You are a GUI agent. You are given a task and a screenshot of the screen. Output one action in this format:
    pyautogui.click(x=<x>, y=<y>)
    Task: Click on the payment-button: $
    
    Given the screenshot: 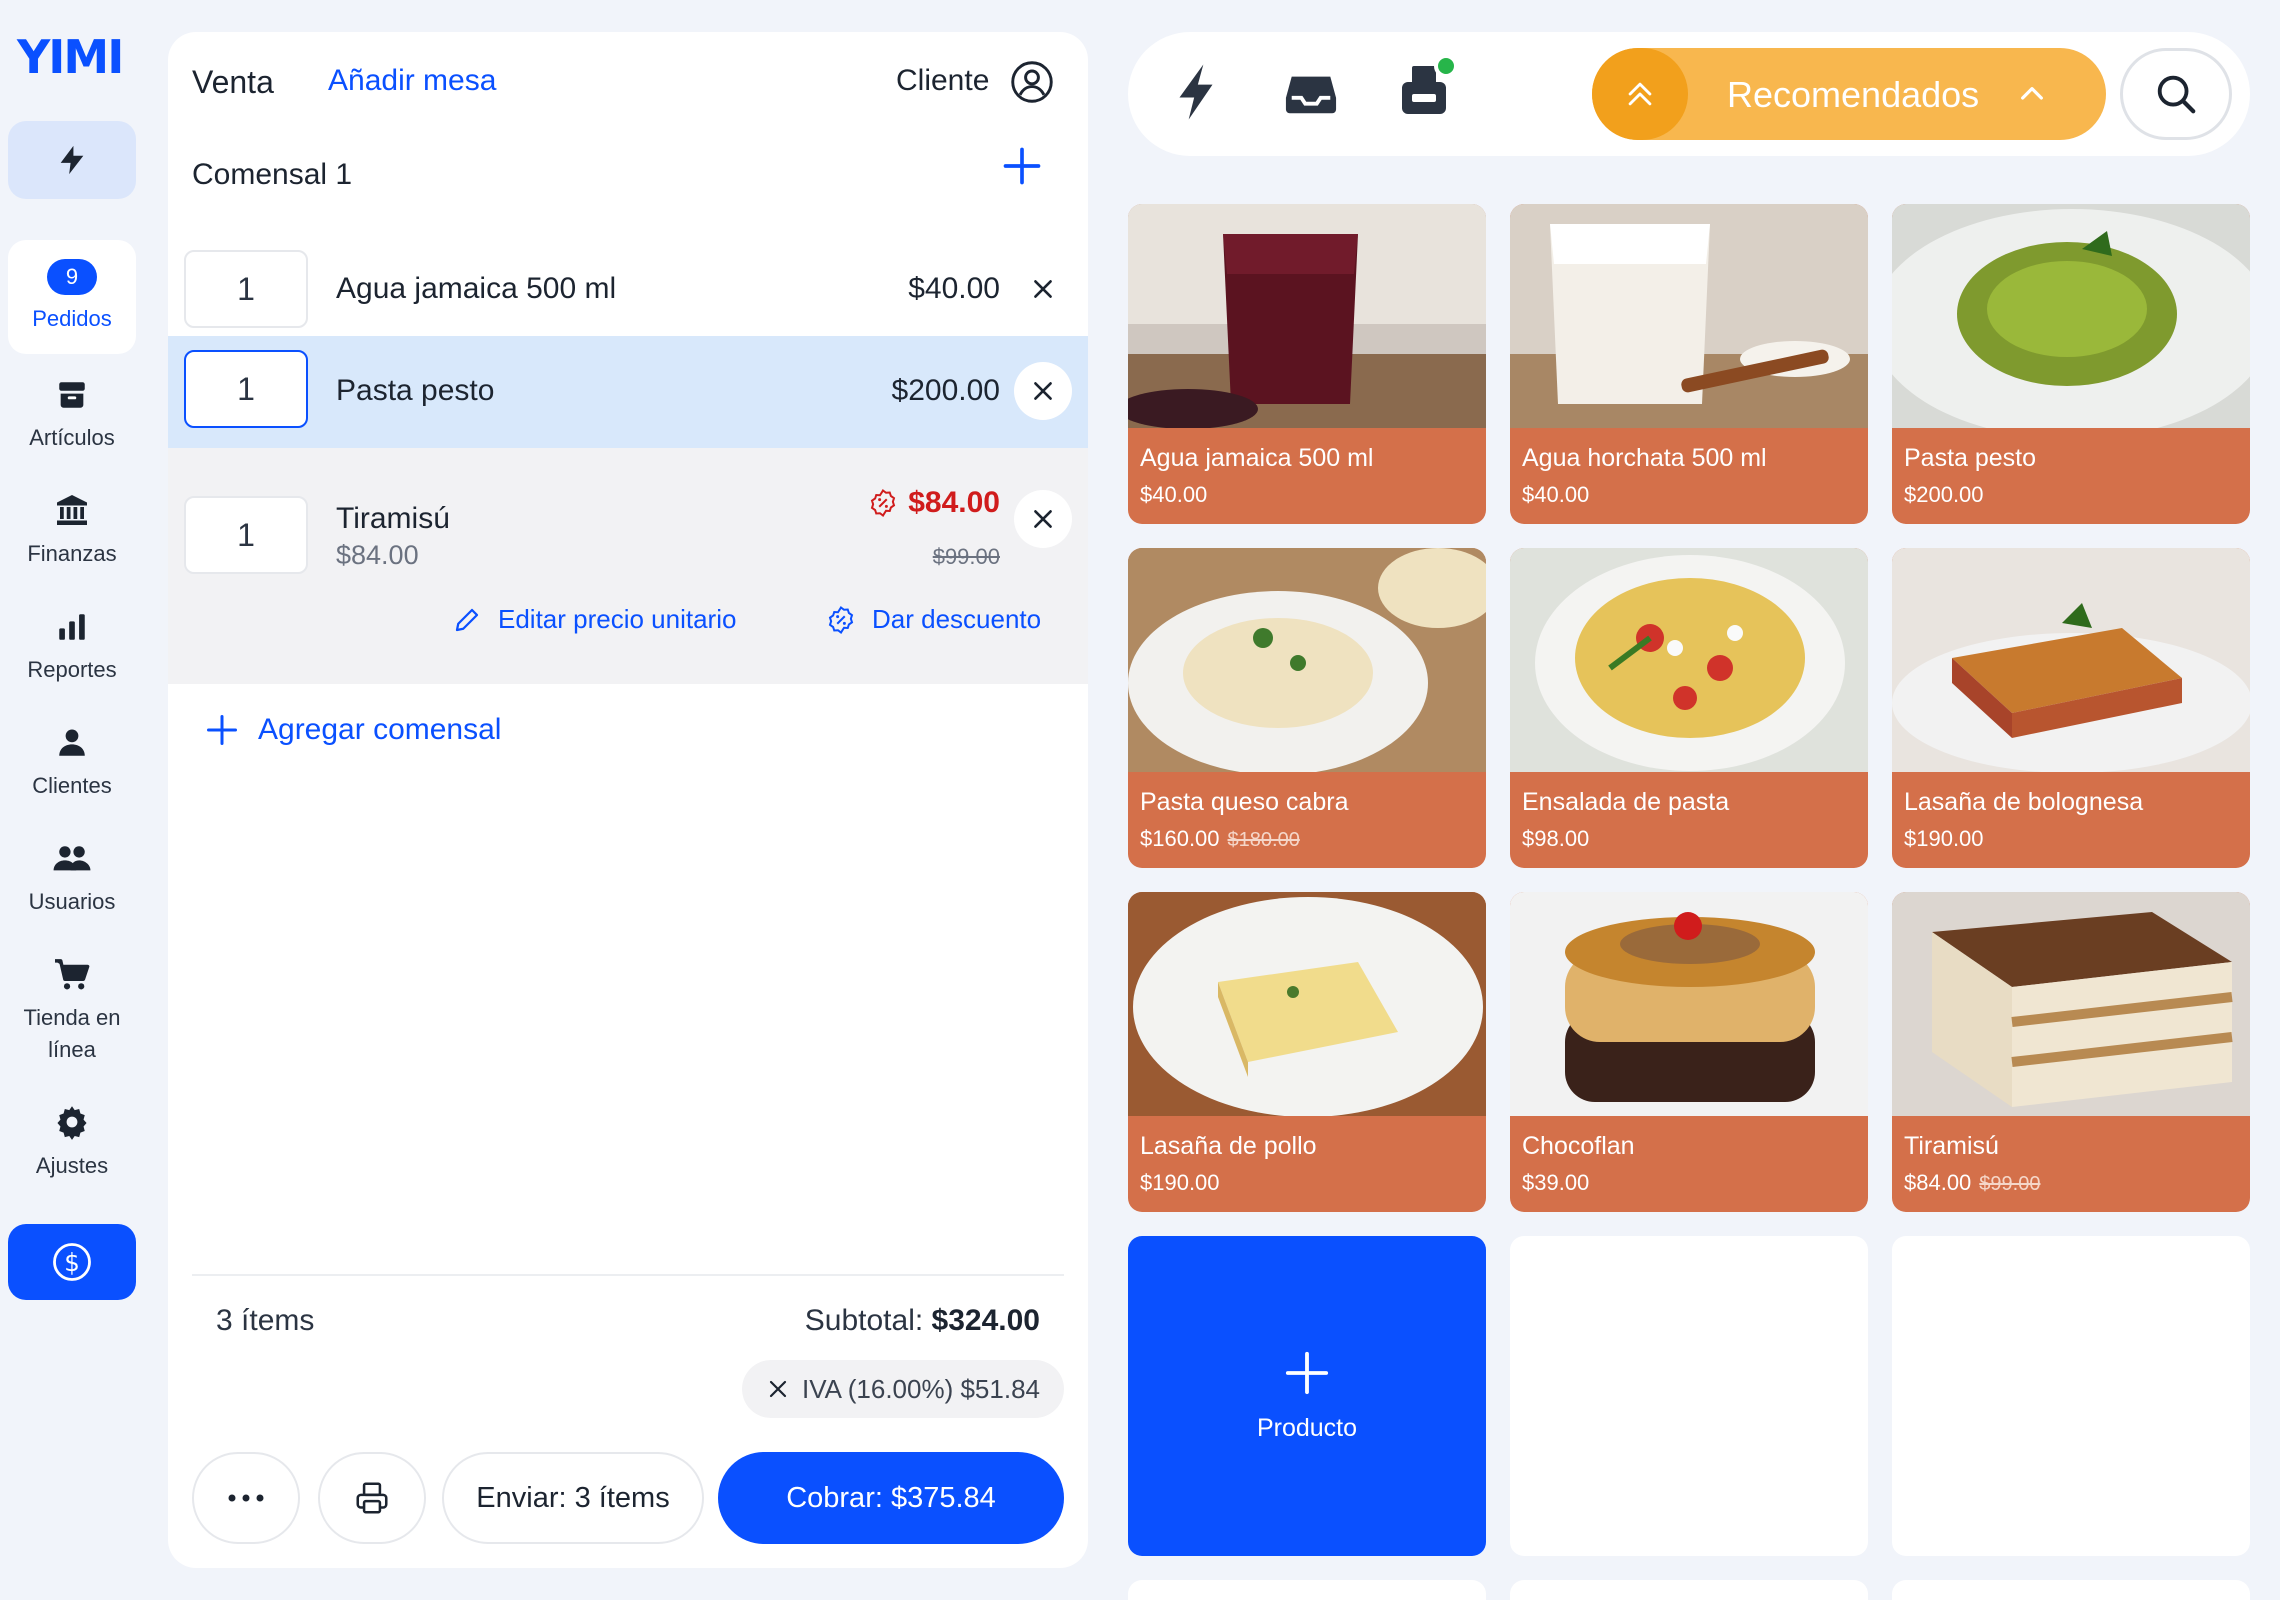 What is the action you would take?
    pyautogui.click(x=72, y=1262)
    